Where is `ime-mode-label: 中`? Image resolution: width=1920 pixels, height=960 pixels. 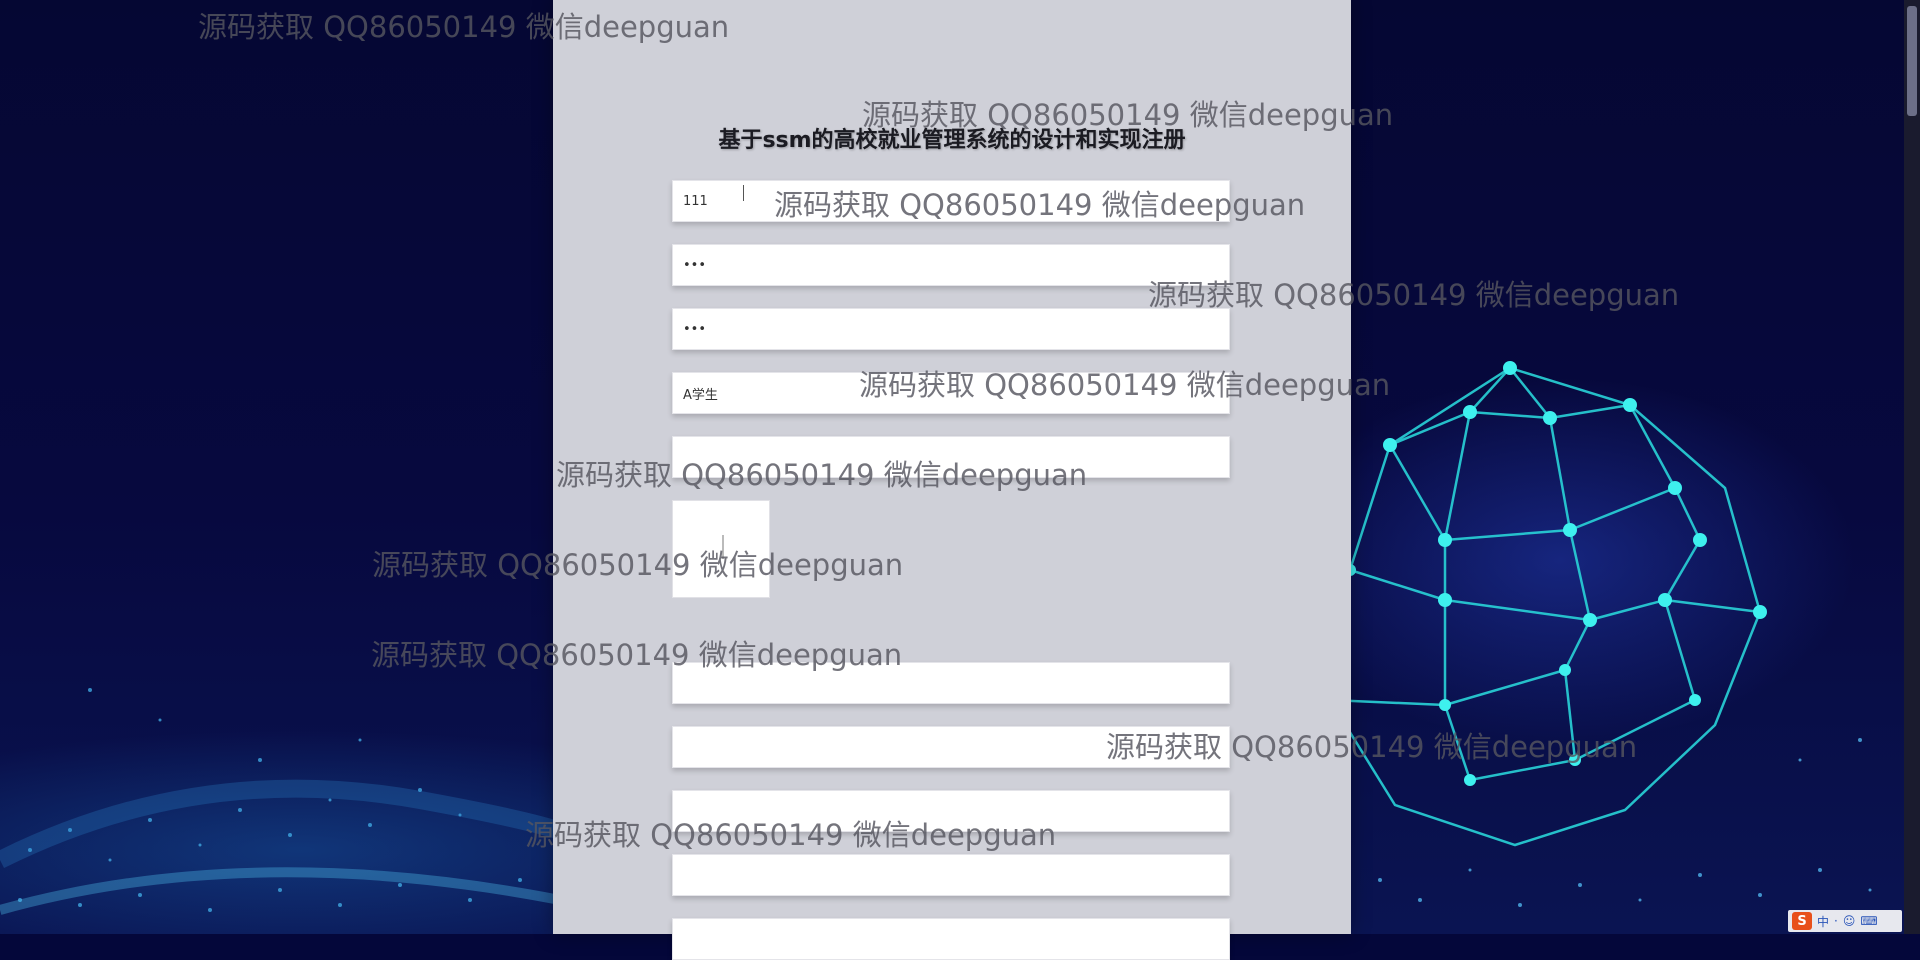
ime-mode-label: 中 is located at coordinates (1823, 921).